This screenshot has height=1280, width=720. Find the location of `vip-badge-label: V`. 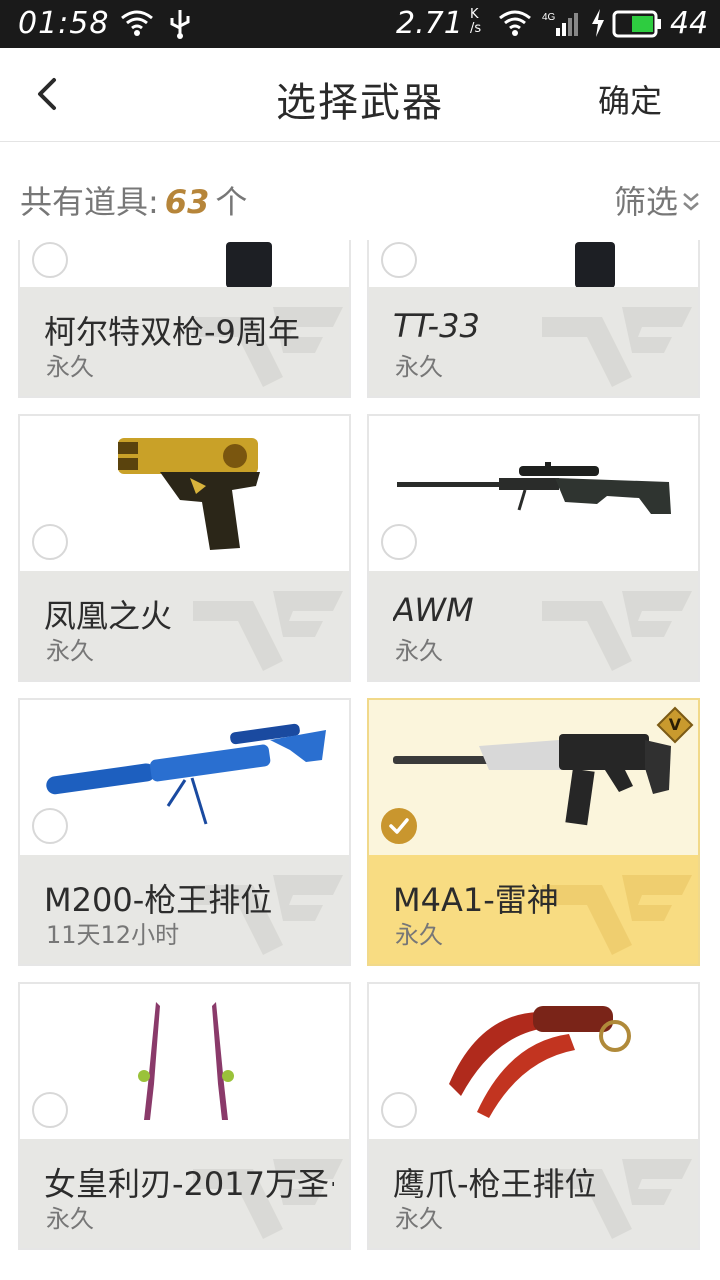

vip-badge-label: V is located at coordinates (675, 724).